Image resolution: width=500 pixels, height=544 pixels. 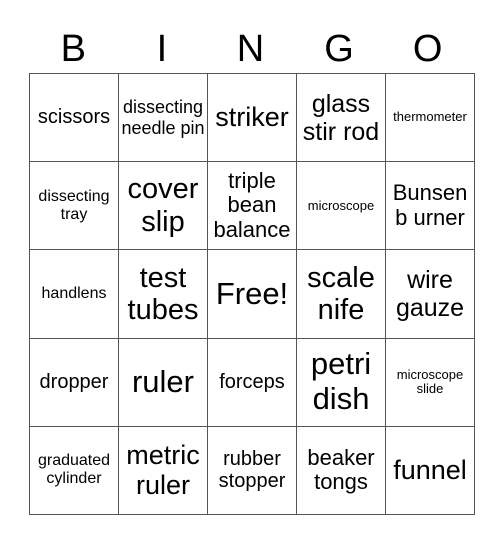 I want to click on bingo-cell: glass stir rod, so click(x=341, y=117).